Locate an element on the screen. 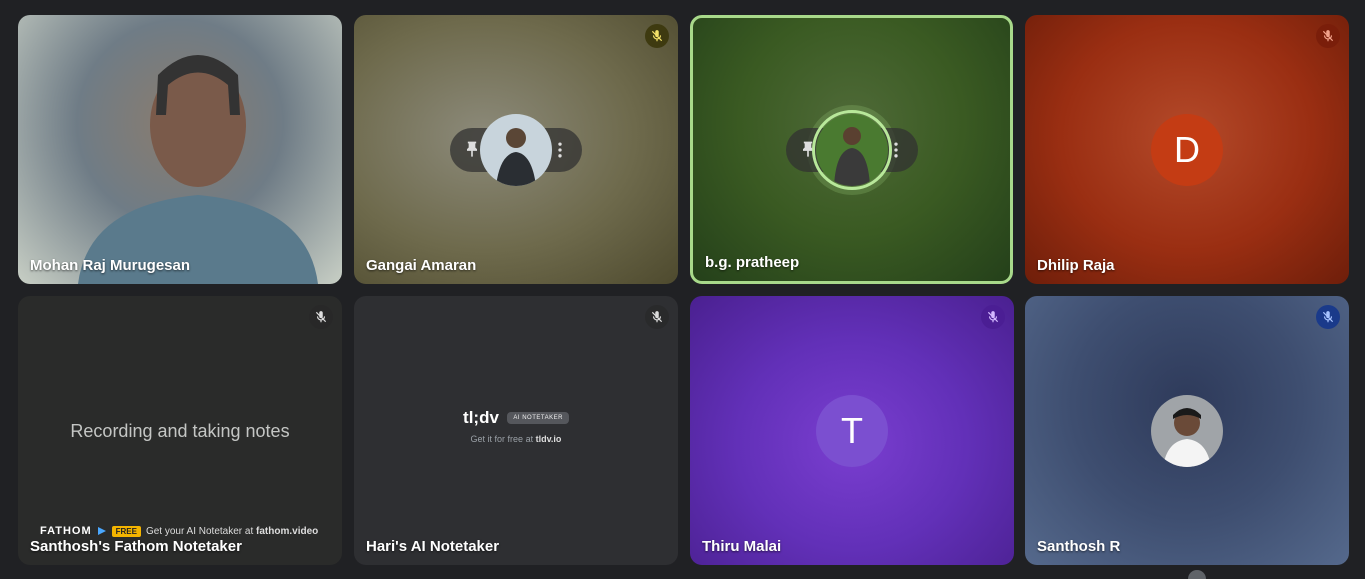  participant-name: Gangai Amaran is located at coordinates (421, 265).